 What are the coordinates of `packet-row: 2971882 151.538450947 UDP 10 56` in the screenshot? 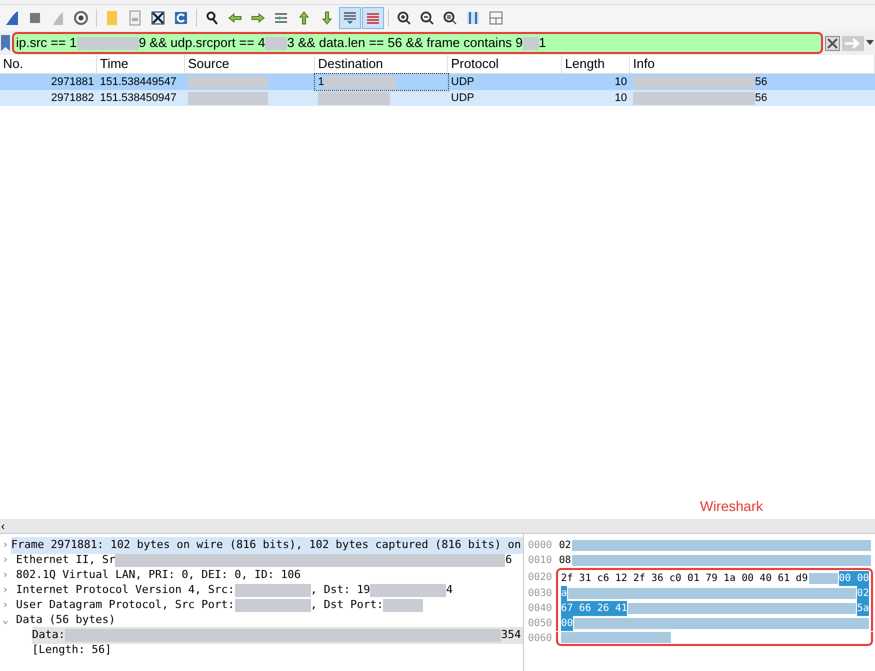 It's located at (437, 98).